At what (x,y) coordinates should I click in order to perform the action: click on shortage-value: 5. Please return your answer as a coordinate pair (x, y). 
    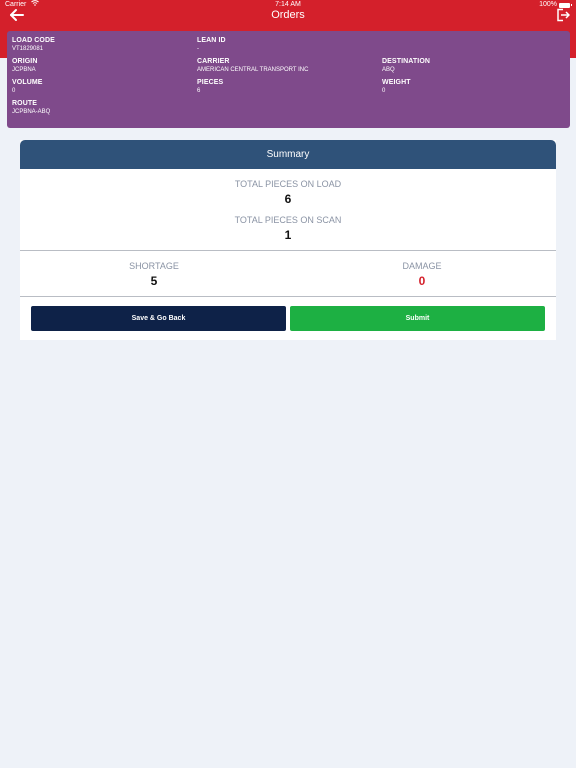
    Looking at the image, I should click on (154, 281).